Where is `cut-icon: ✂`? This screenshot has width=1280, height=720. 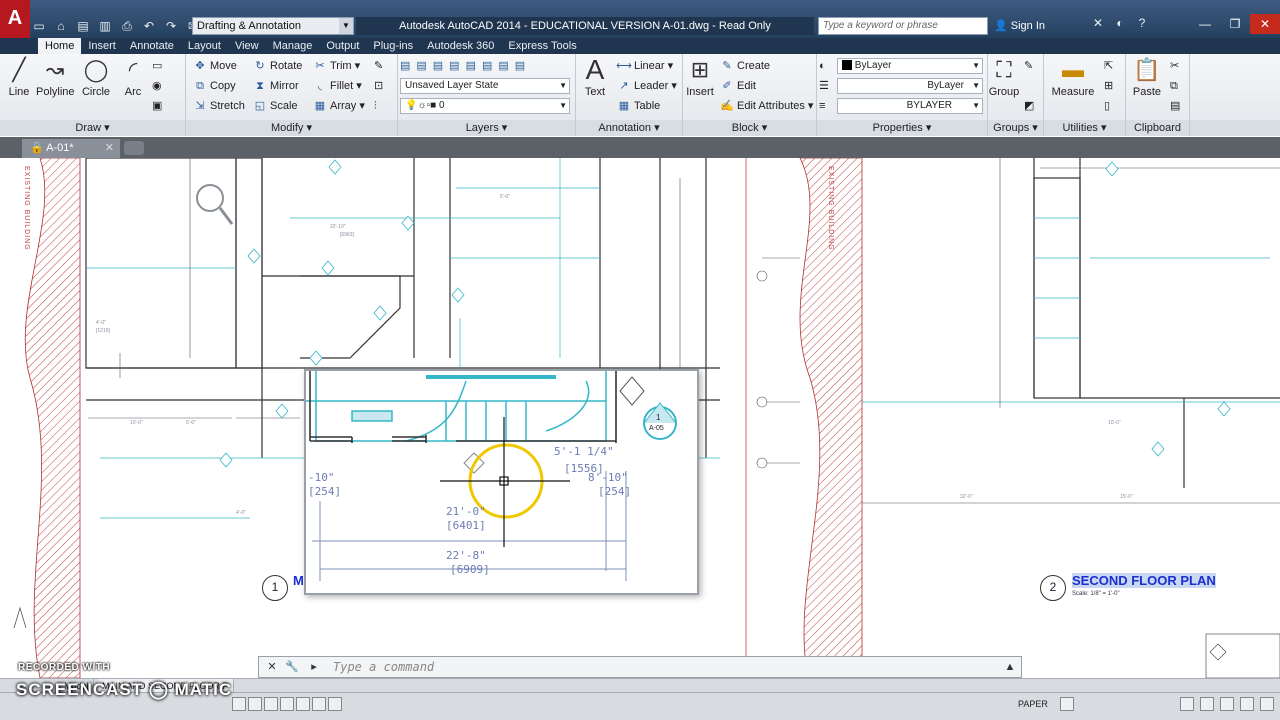
cut-icon: ✂ is located at coordinates (1174, 66).